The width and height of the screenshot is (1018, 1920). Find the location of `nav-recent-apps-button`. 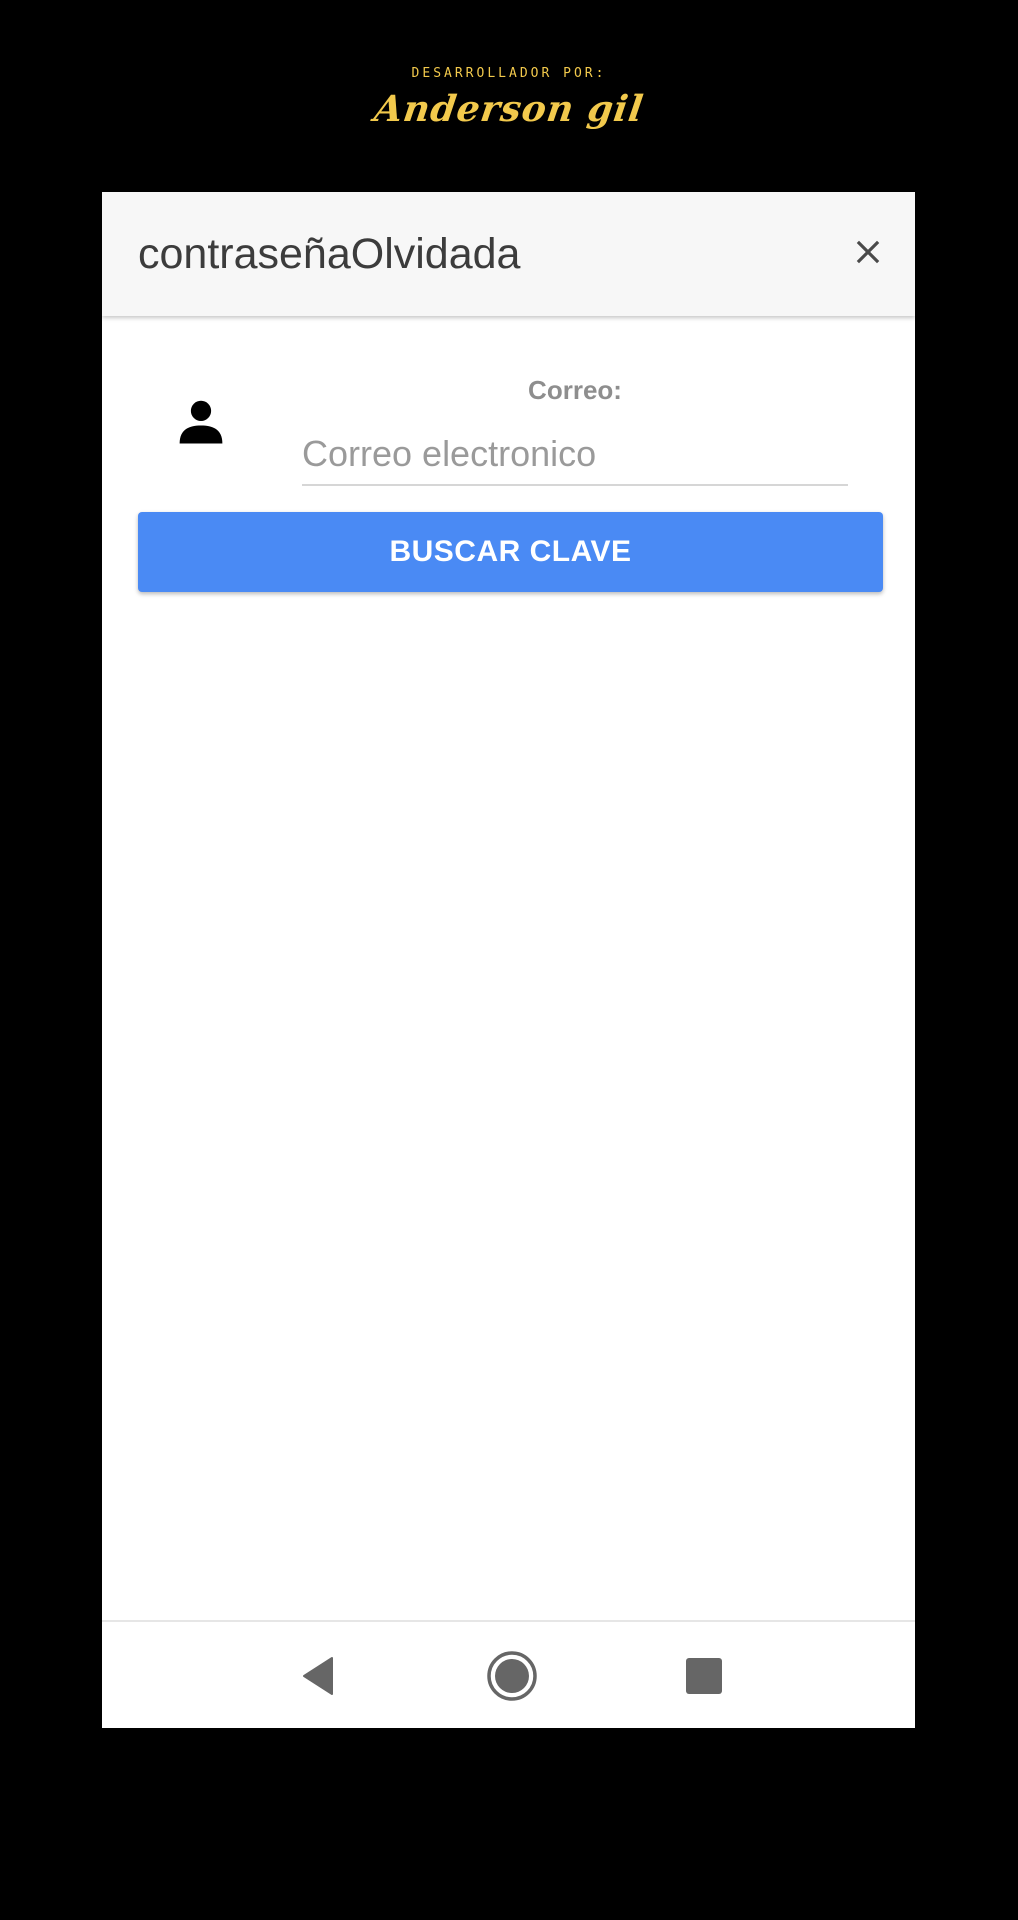

nav-recent-apps-button is located at coordinates (704, 1676).